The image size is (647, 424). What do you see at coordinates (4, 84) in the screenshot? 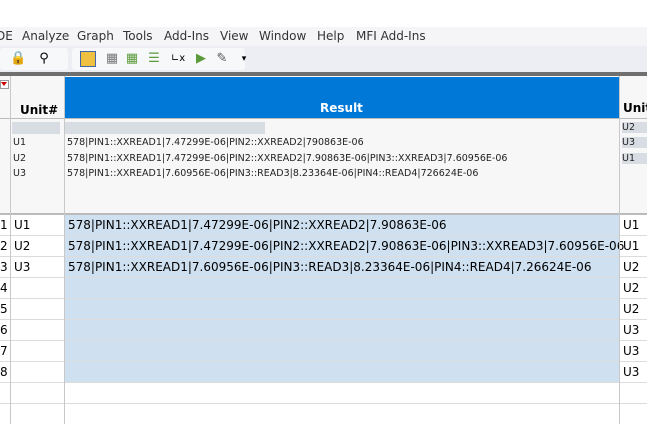
I see `table-menu-icon` at bounding box center [4, 84].